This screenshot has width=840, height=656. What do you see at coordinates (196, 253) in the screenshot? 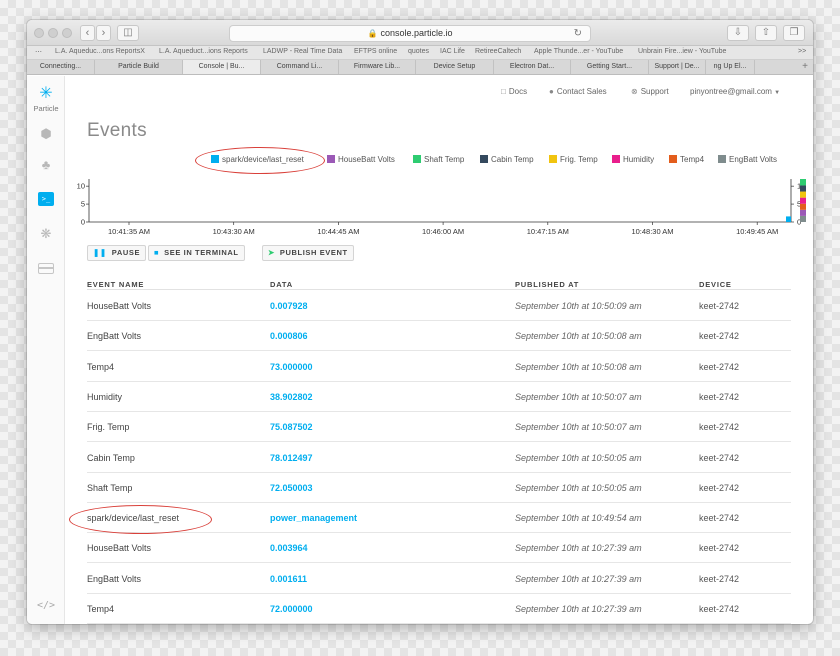
I see `see-in-terminal-button: ■ SEE IN TERMINAL` at bounding box center [196, 253].